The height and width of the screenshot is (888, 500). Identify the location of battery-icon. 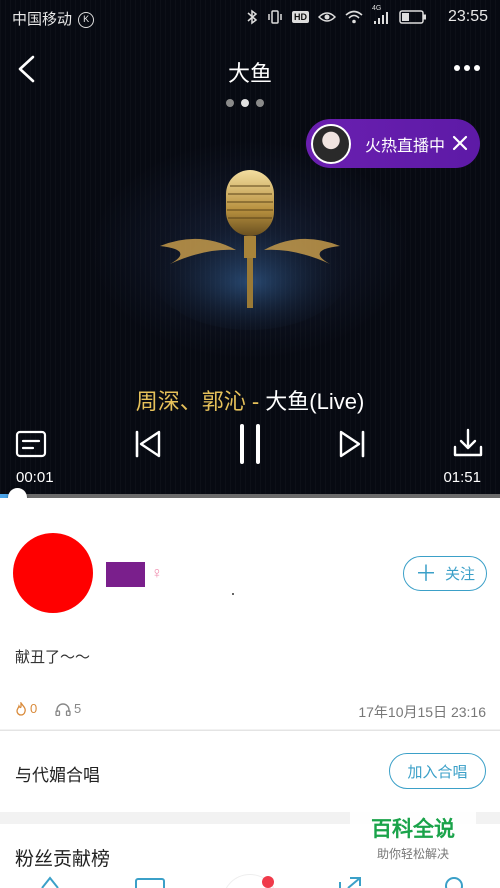
(412, 17).